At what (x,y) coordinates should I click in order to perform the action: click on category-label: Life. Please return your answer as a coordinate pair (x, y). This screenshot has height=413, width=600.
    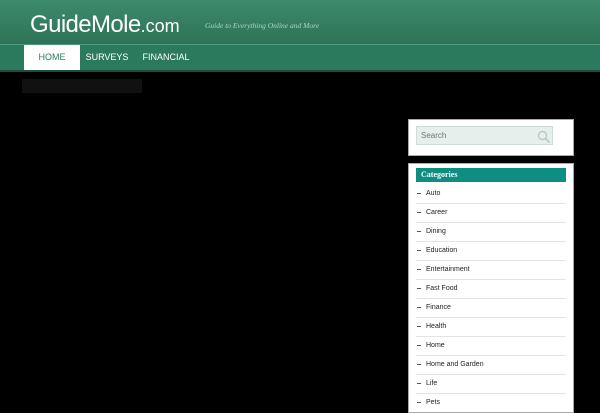
    Looking at the image, I should click on (432, 383).